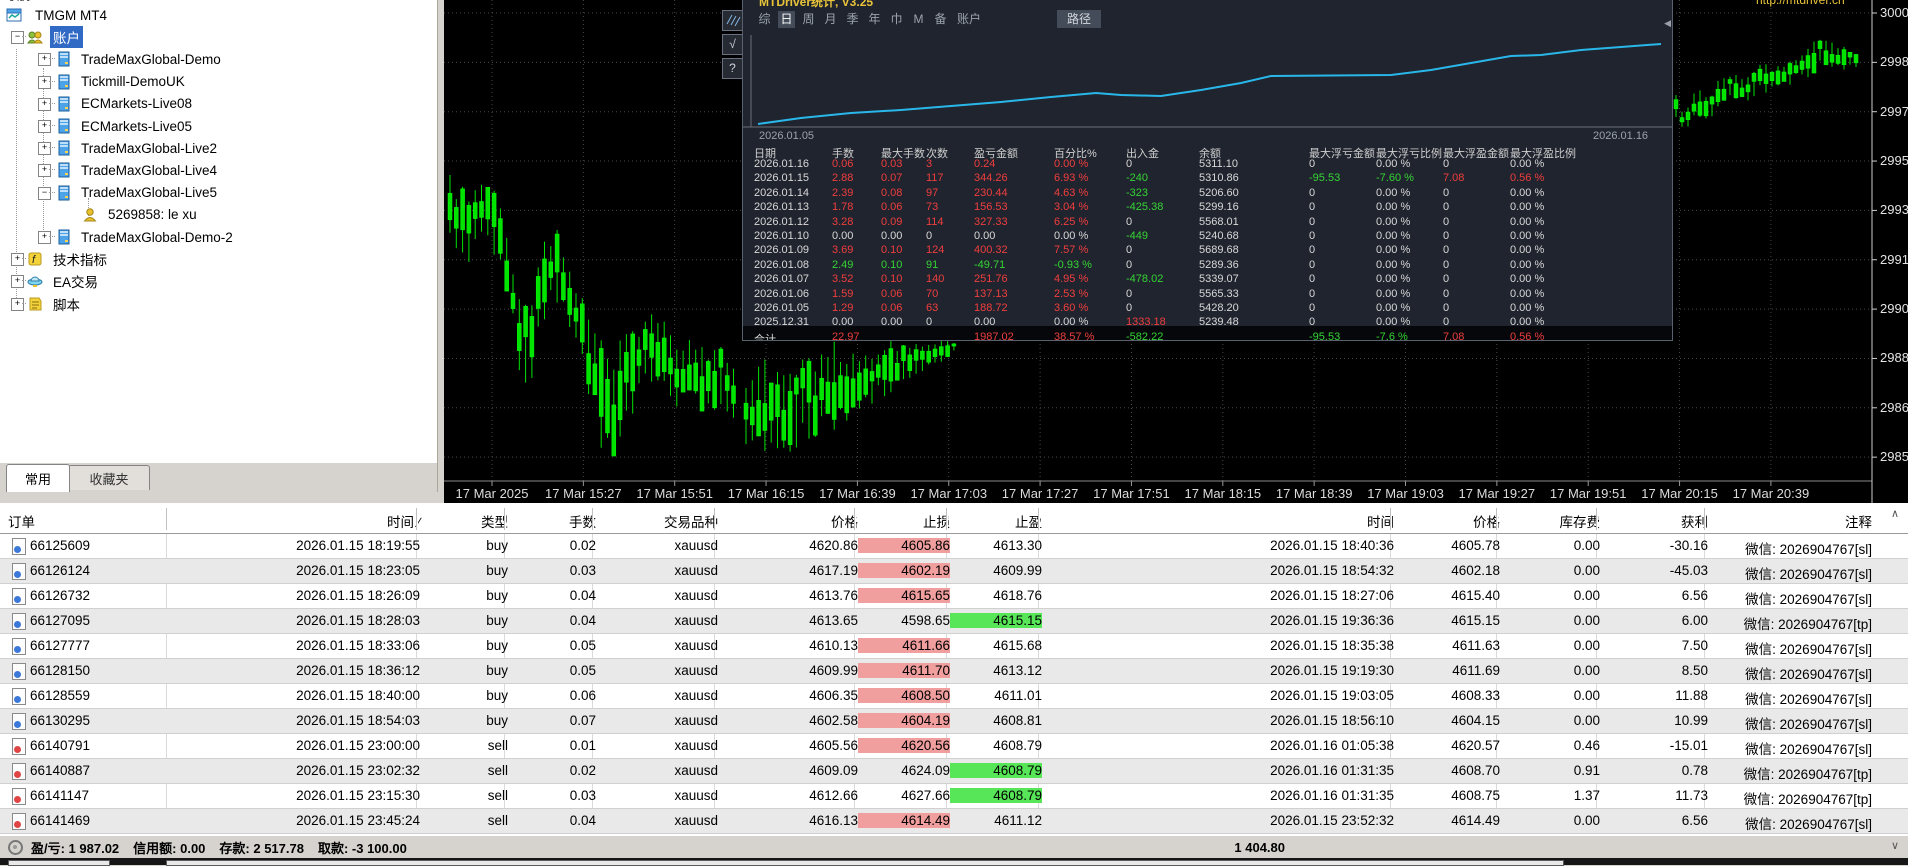 This screenshot has width=1908, height=866. Describe the element at coordinates (1137, 192) in the screenshot. I see `stats-cell: -323` at that location.